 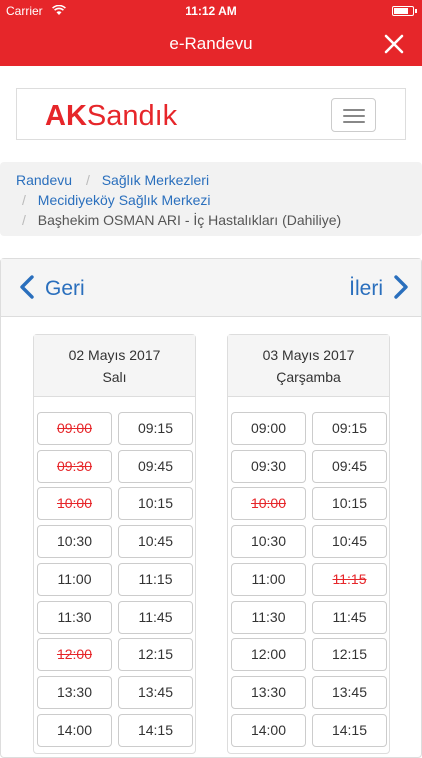 I want to click on aksandik-logo: AKSandık, so click(x=111, y=116).